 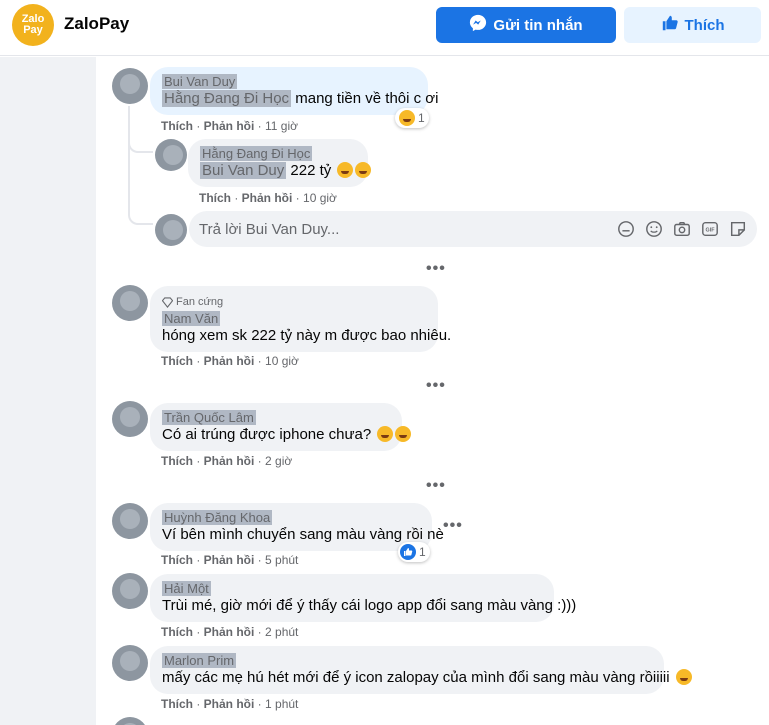 I want to click on diamond-icon, so click(x=167, y=302).